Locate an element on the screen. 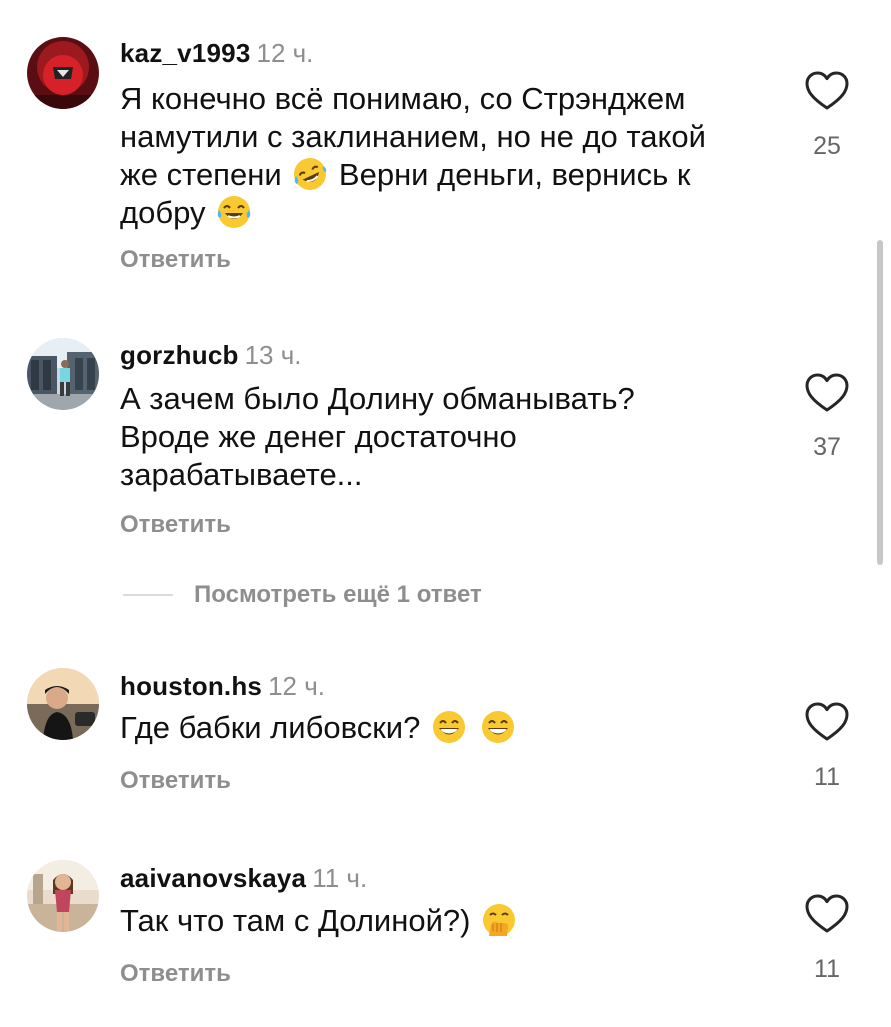 Image resolution: width=891 pixels, height=1027 pixels. scrollbar is located at coordinates (880, 402).